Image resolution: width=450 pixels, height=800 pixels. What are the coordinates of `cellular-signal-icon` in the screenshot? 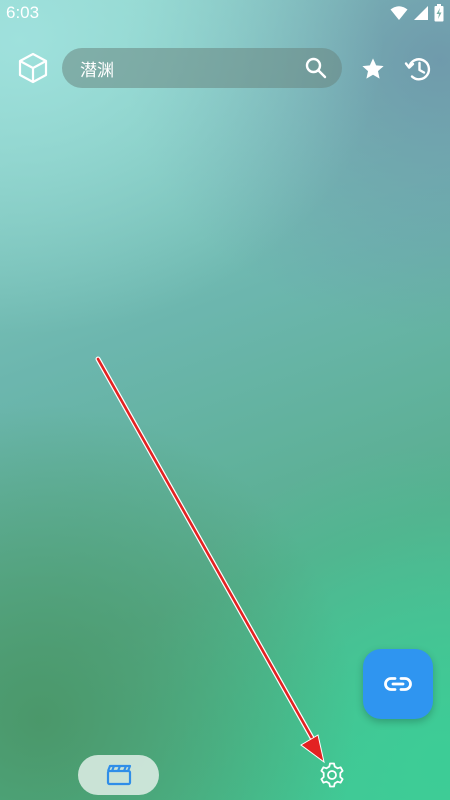 It's located at (421, 13).